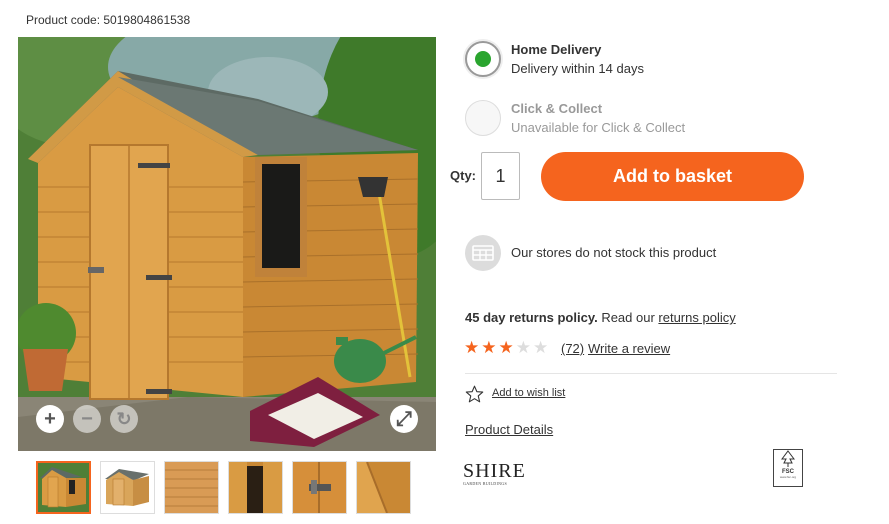 The image size is (889, 524). Describe the element at coordinates (788, 458) in the screenshot. I see `tree-check-icon` at that location.